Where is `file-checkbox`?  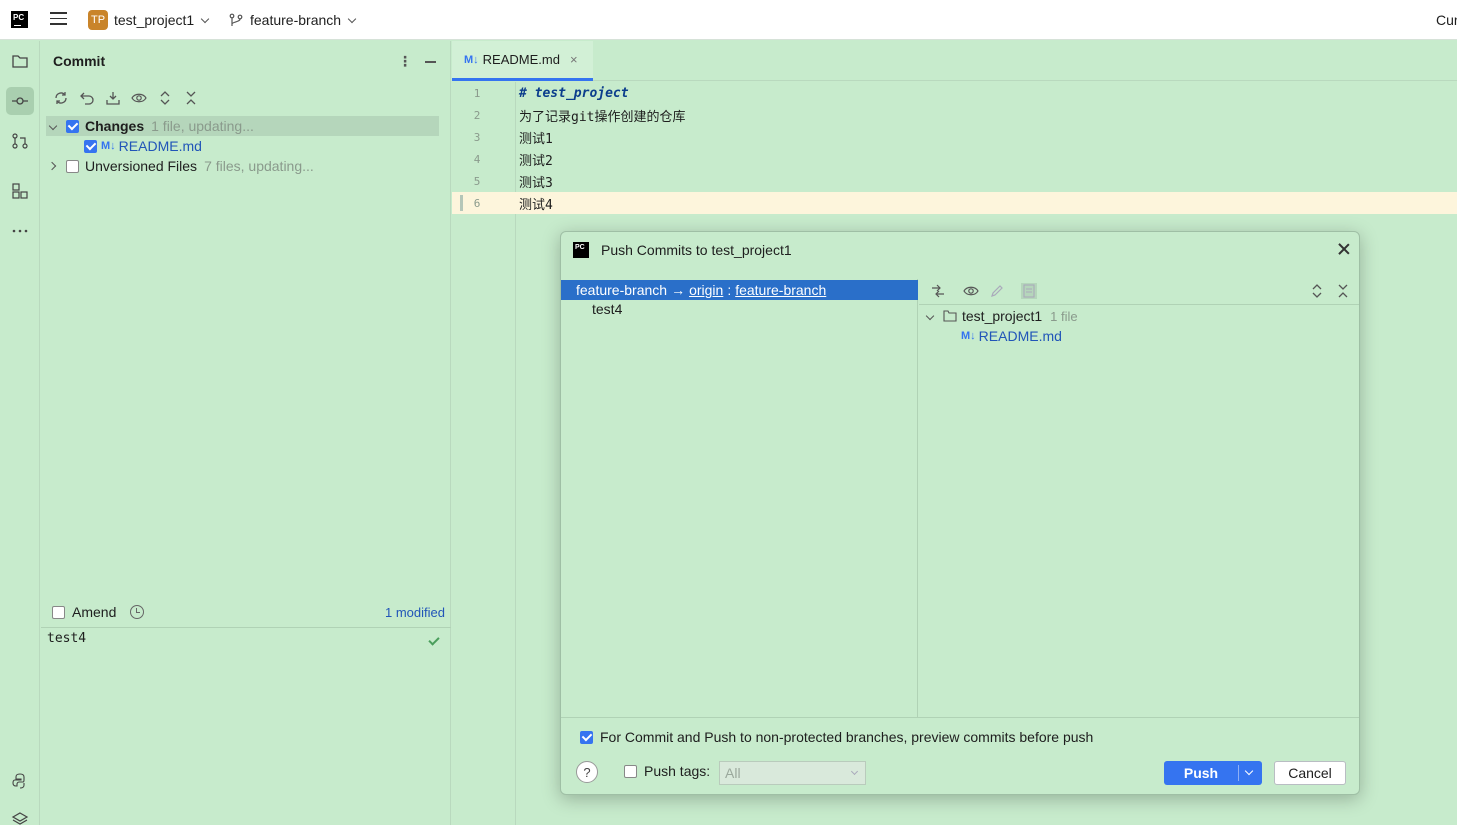
file-checkbox is located at coordinates (90, 146).